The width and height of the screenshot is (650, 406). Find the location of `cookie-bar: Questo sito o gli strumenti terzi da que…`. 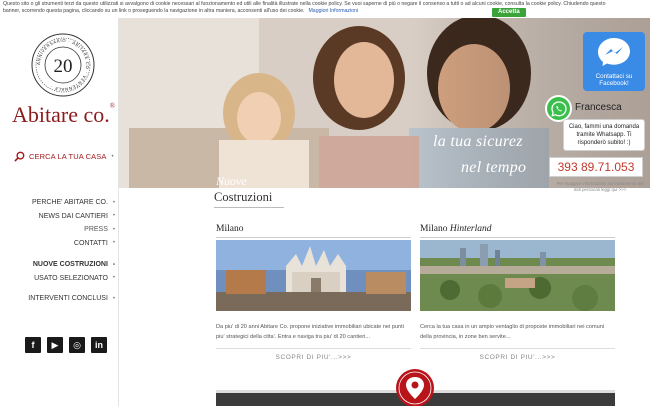

cookie-bar: Questo sito o gli strumenti terzi da que… is located at coordinates (325, 9).